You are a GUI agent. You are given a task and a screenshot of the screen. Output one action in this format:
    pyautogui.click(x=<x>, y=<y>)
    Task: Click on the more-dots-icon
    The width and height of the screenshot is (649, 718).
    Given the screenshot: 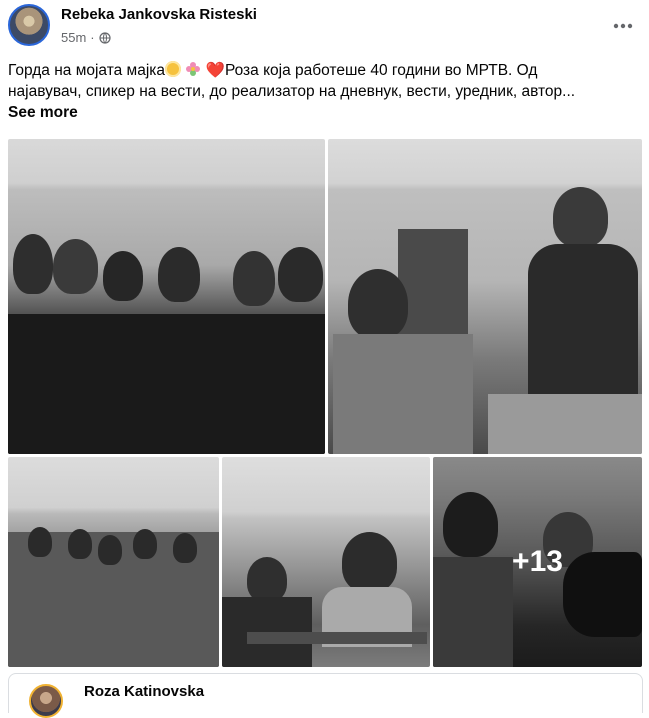 What is the action you would take?
    pyautogui.click(x=623, y=26)
    